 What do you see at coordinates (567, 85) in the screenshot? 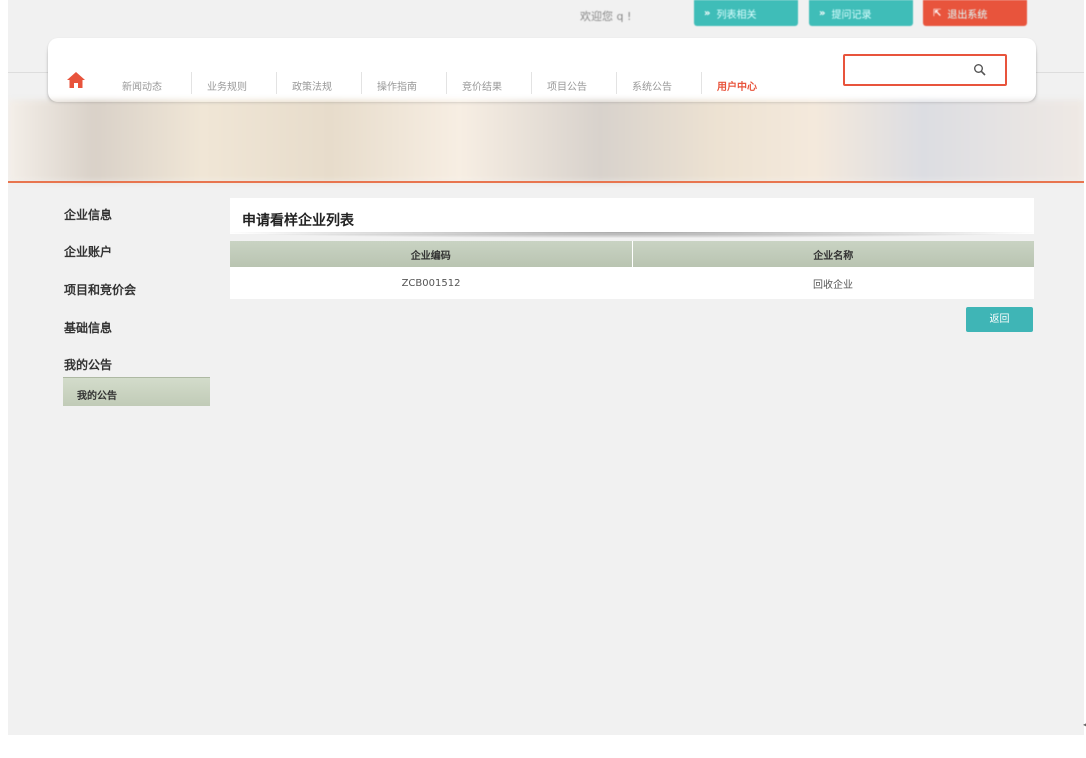
I see `nav-item-project-notice: 项目公告` at bounding box center [567, 85].